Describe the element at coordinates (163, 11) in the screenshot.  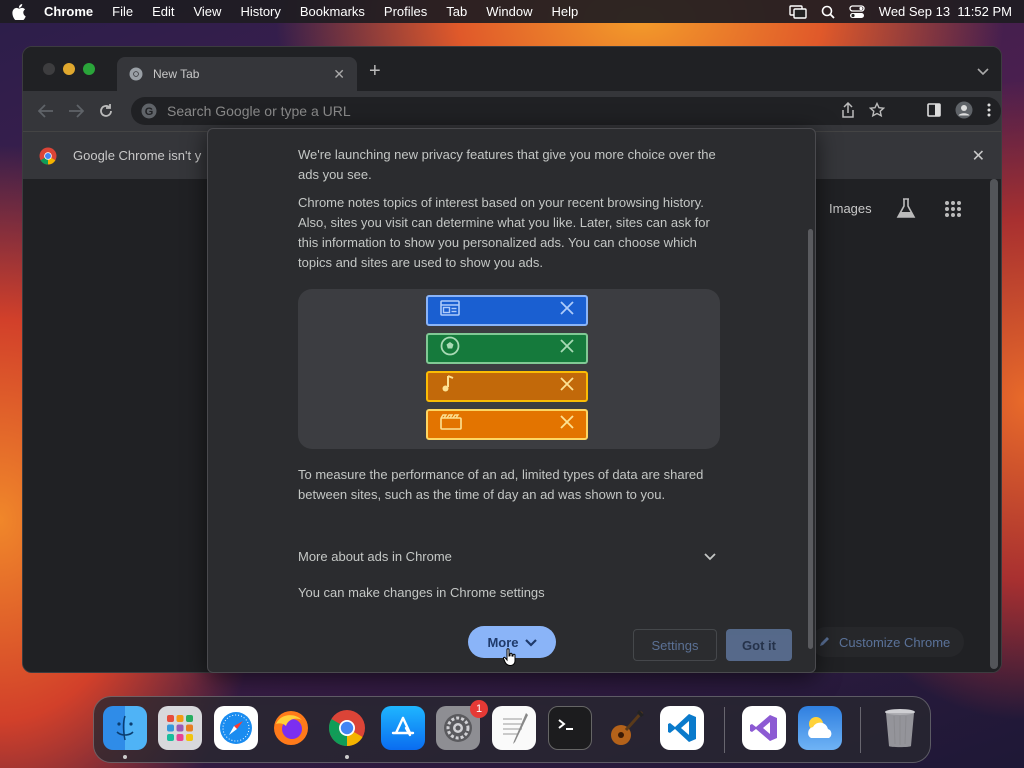
I see `menu-edit: Edit` at that location.